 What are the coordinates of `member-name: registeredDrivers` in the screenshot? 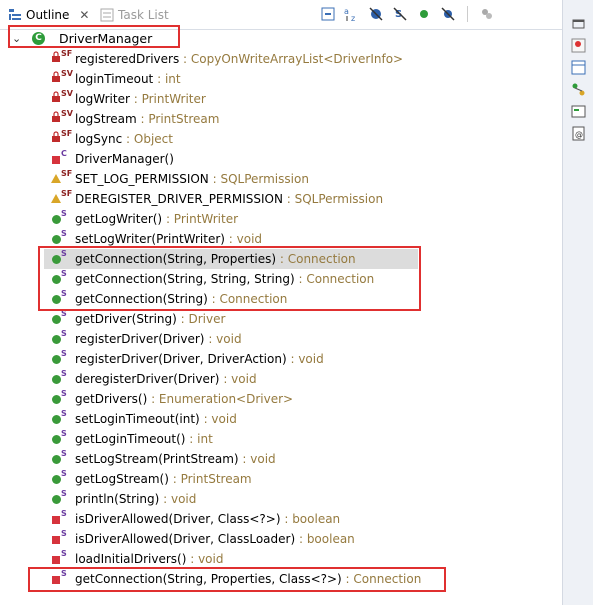 It's located at (127, 59).